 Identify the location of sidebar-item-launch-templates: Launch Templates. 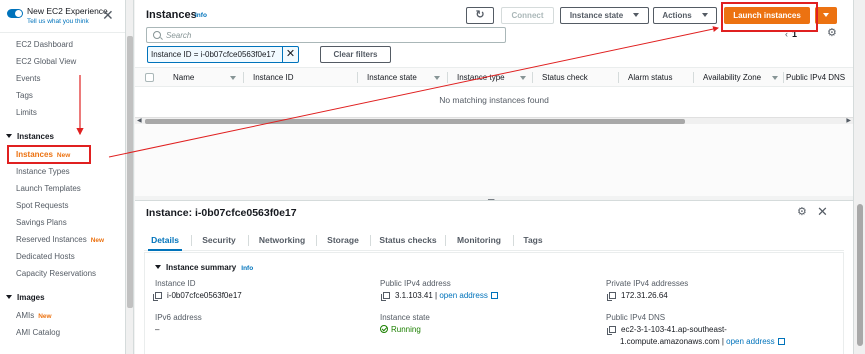
(48, 188).